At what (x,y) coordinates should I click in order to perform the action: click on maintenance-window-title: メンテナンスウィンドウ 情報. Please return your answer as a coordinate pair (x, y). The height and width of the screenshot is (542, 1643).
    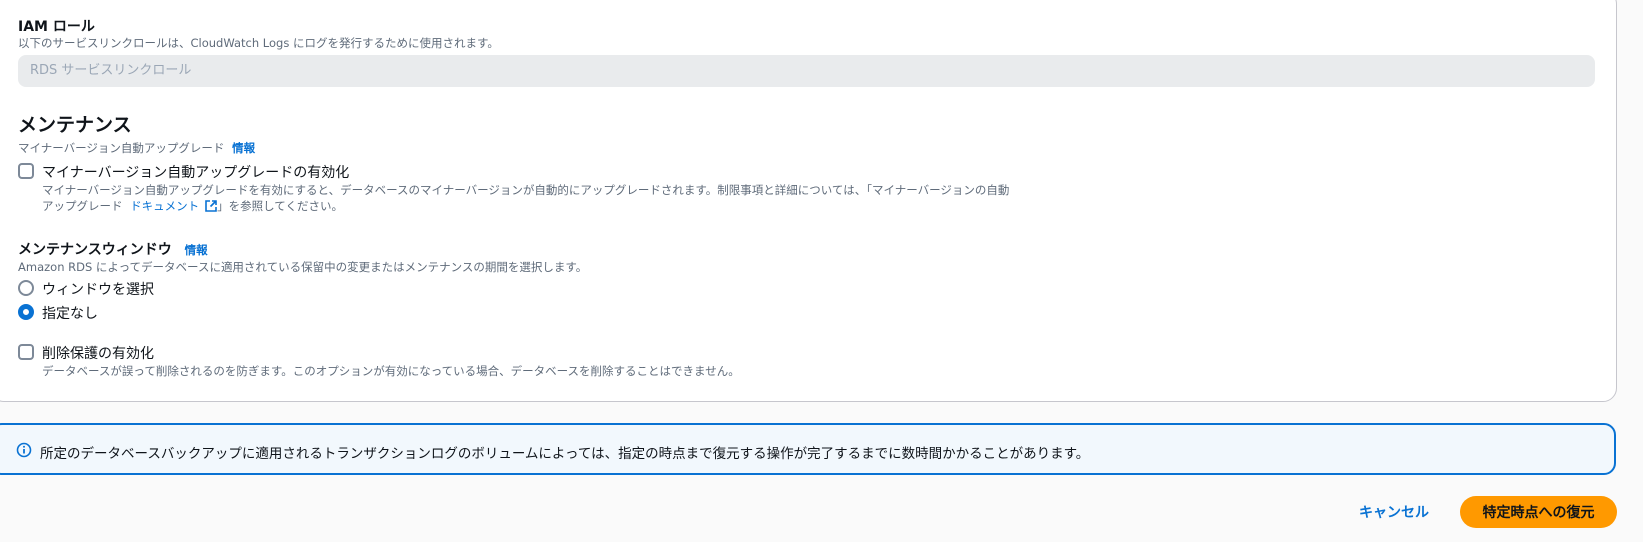
    Looking at the image, I should click on (113, 249).